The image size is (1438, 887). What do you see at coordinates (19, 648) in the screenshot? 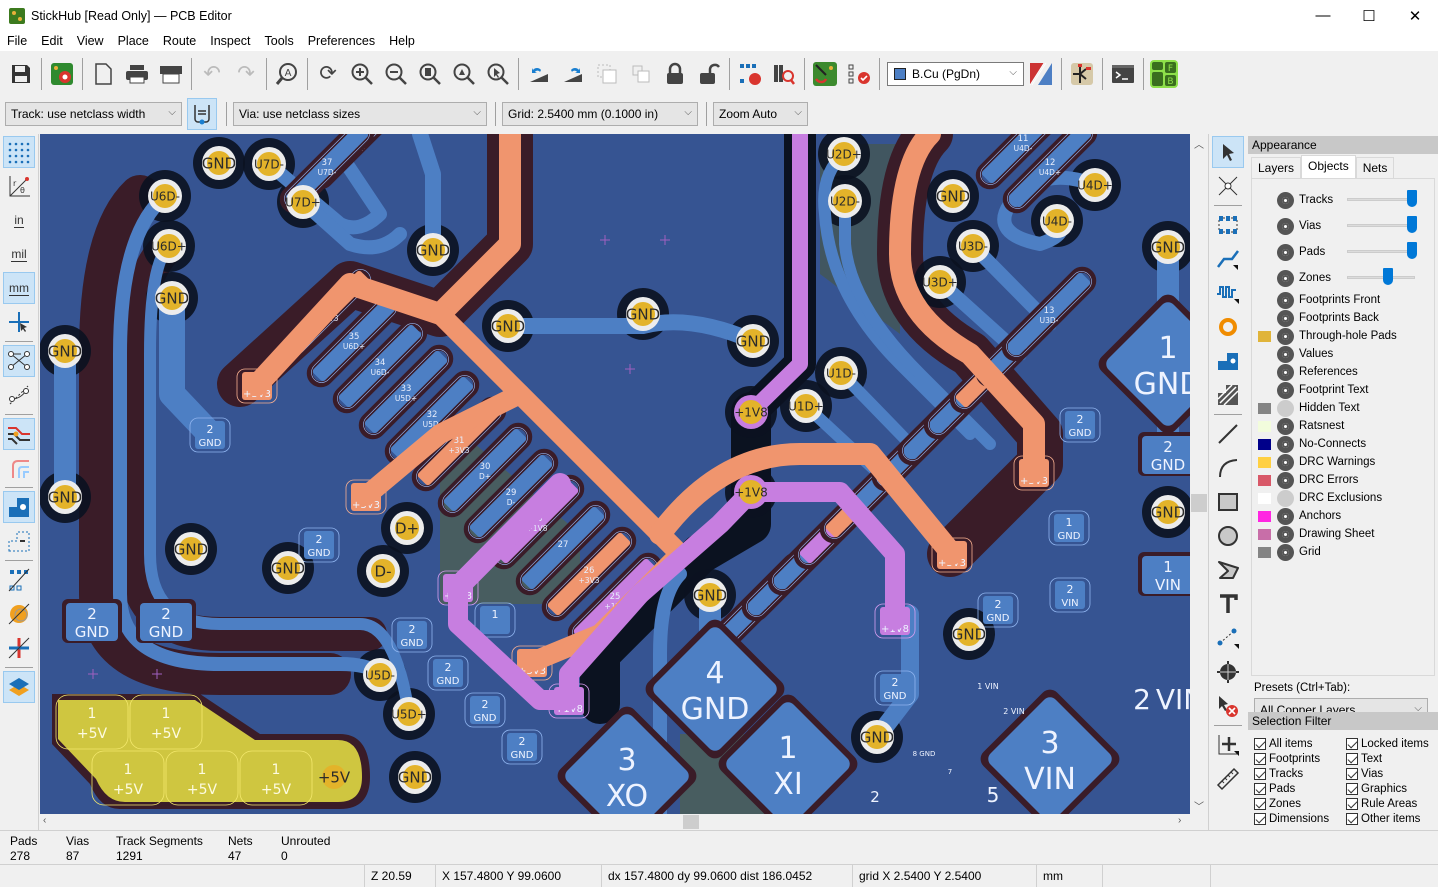
I see `track-outline-toggle` at bounding box center [19, 648].